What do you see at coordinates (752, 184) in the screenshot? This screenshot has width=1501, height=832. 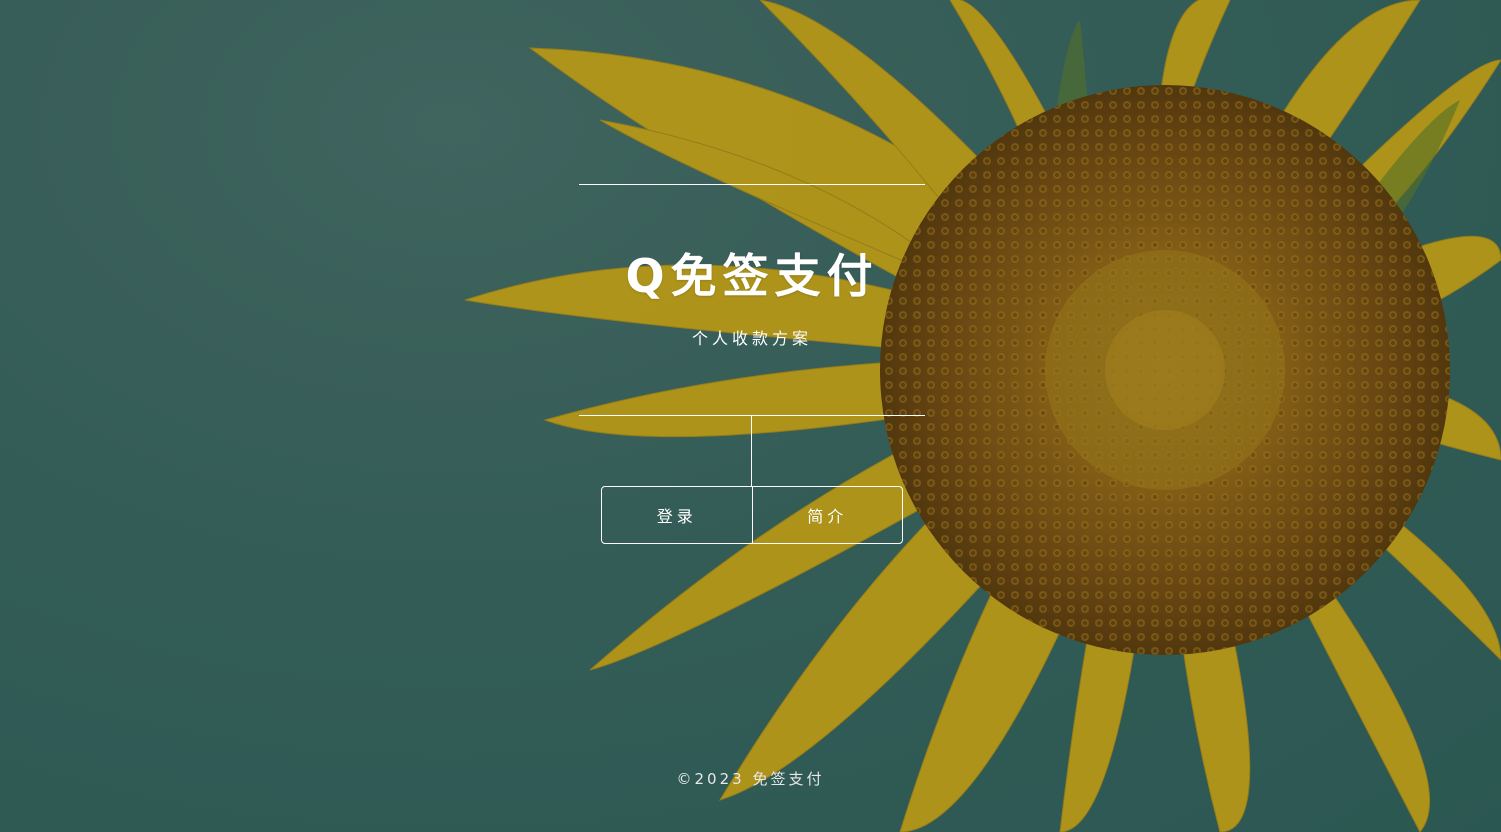 I see `header-top-divider` at bounding box center [752, 184].